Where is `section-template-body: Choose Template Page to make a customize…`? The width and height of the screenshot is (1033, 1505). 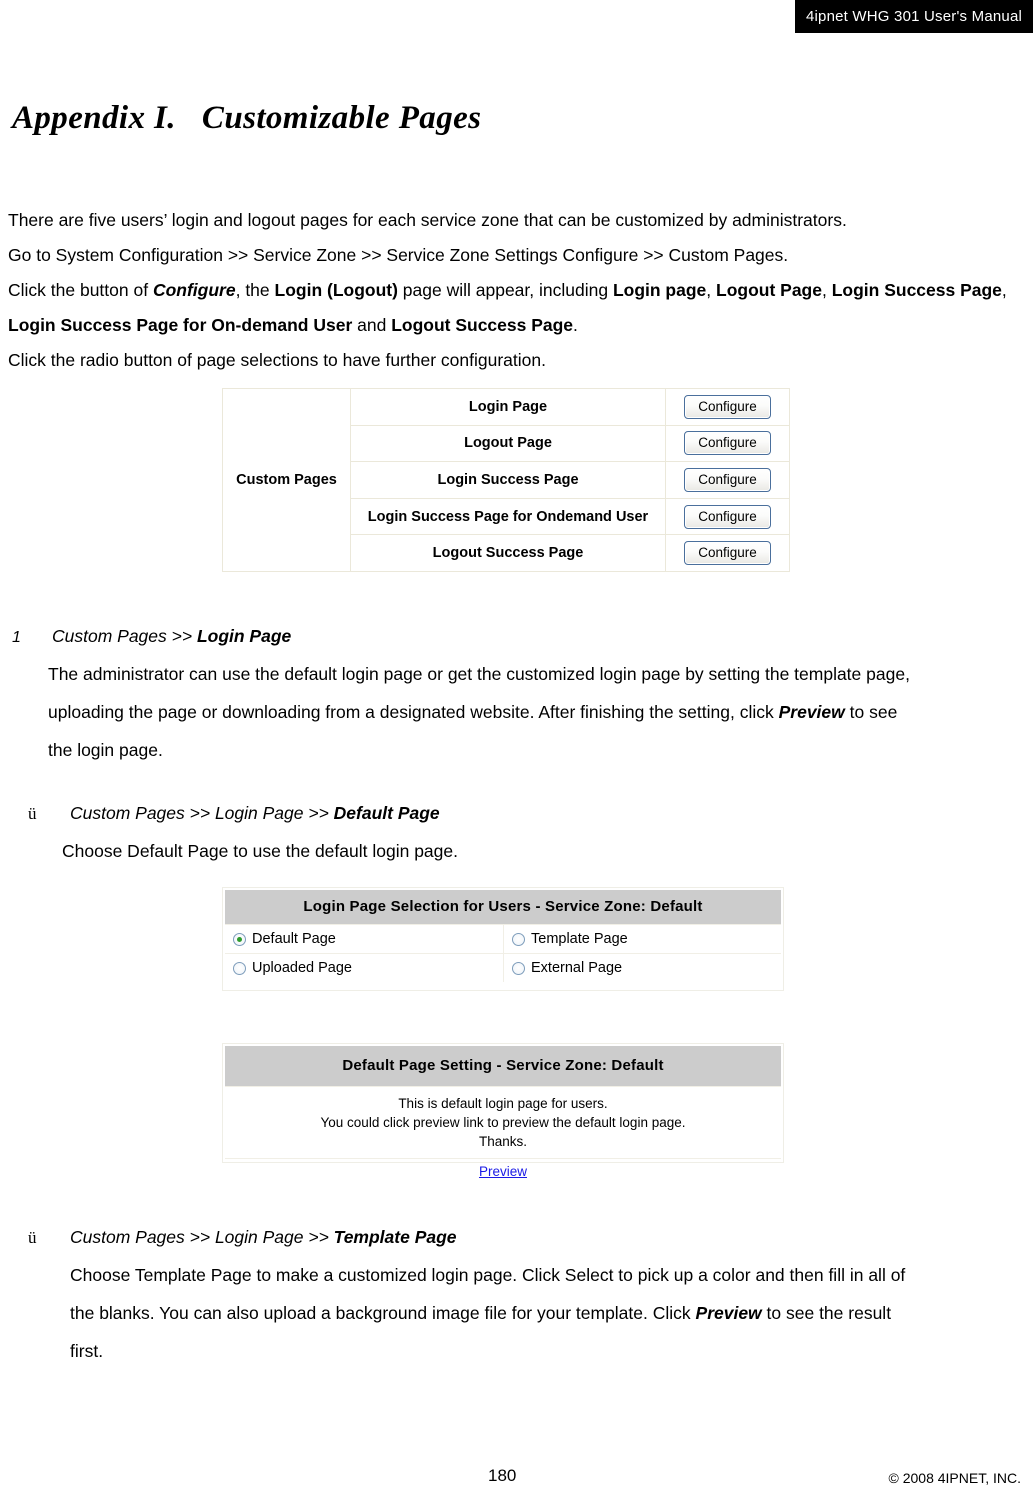
section-template-body: Choose Template Page to make a customize… is located at coordinates (542, 1313).